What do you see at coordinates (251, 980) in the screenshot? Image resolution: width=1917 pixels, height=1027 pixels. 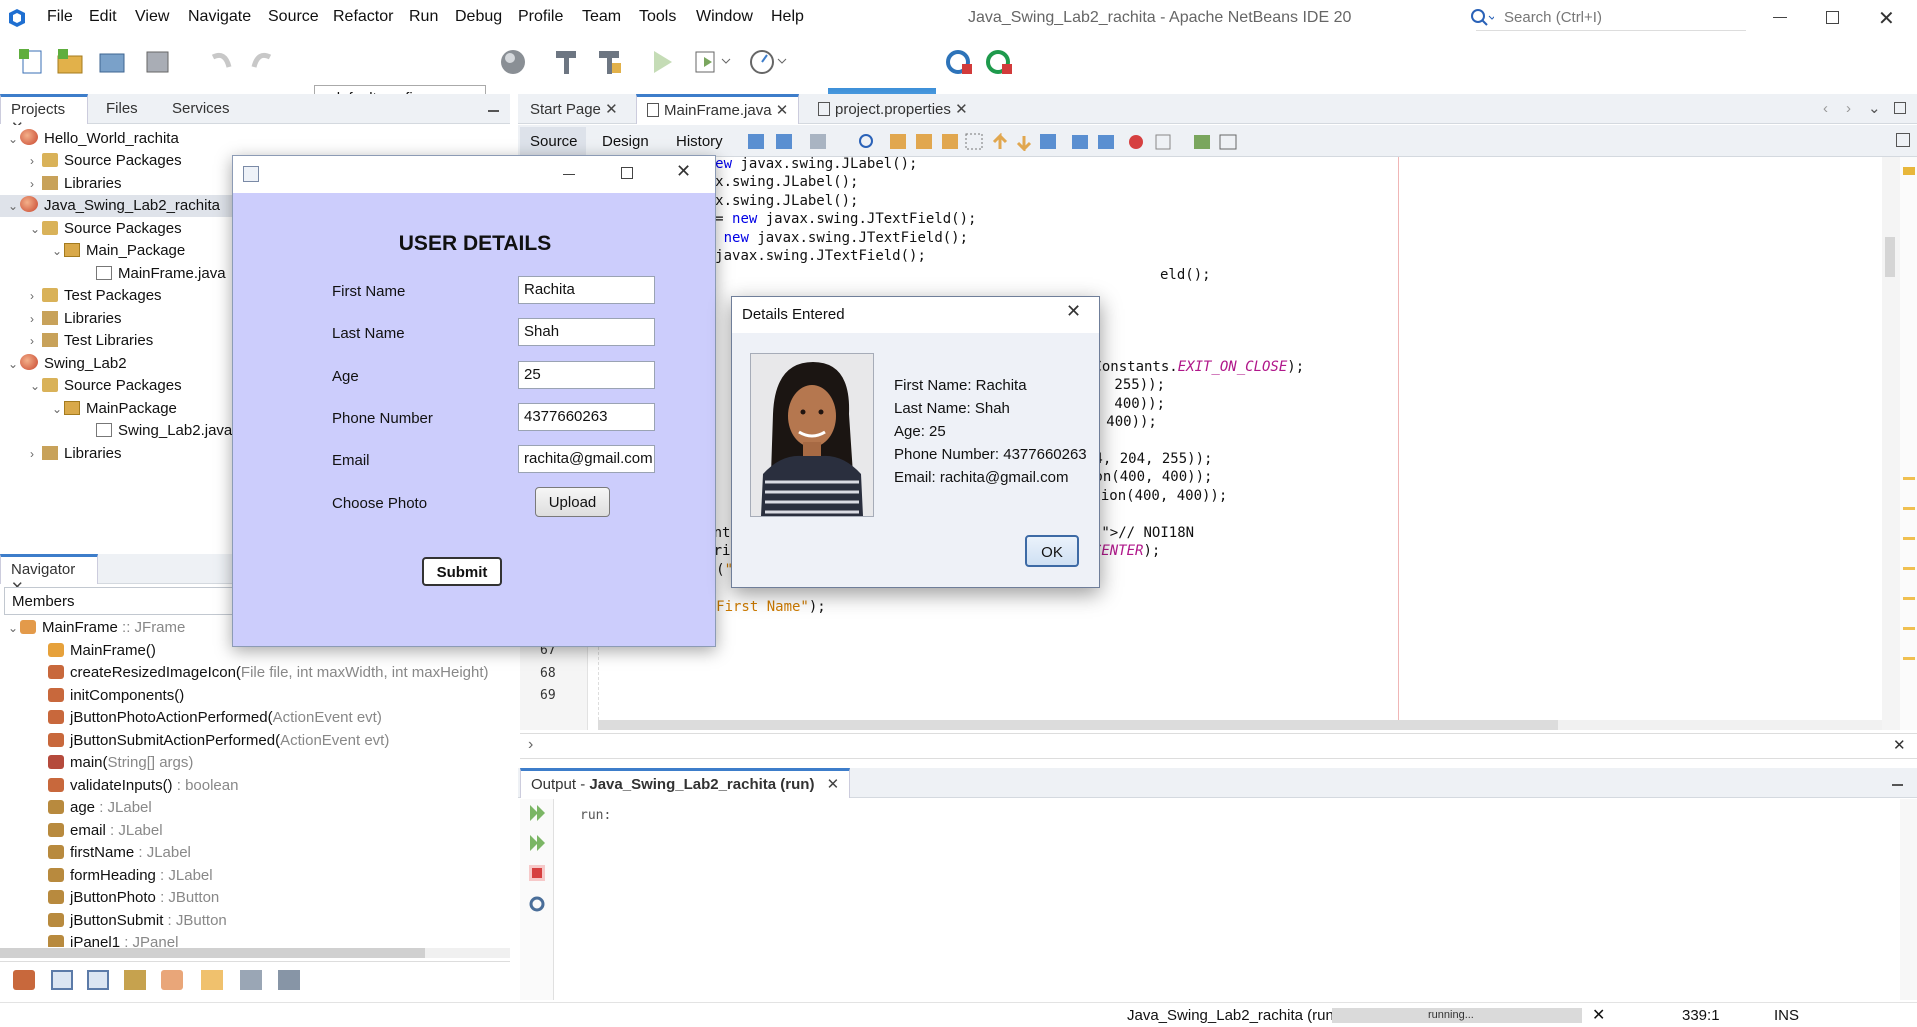 I see `sort-by-name-icon` at bounding box center [251, 980].